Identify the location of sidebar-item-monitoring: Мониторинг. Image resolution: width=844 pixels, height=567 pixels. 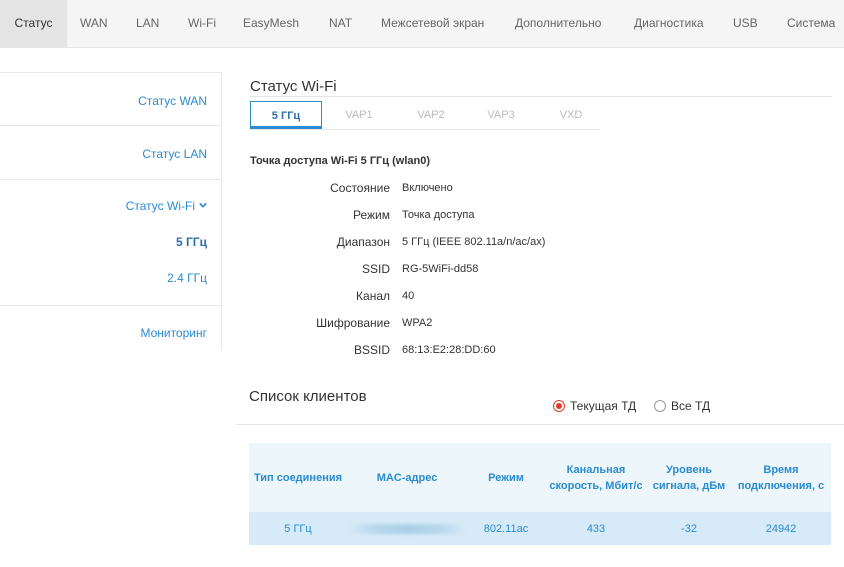
(173, 333).